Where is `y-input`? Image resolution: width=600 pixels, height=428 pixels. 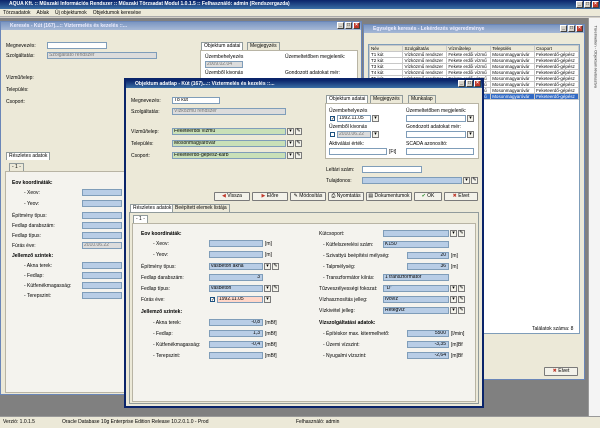
y-input is located at coordinates (236, 254).